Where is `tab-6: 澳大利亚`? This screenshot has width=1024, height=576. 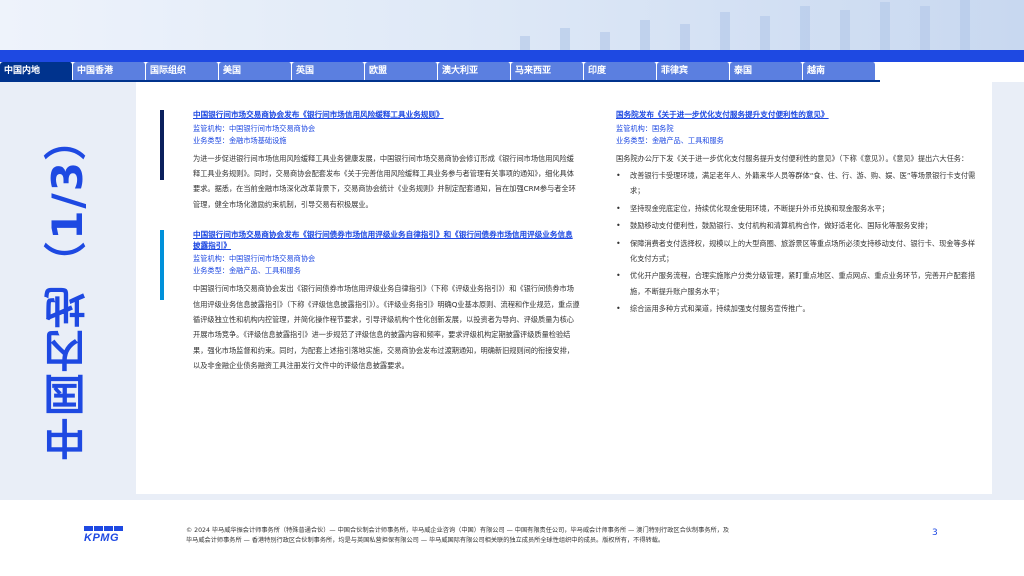
tab-6: 澳大利亚 is located at coordinates (474, 71).